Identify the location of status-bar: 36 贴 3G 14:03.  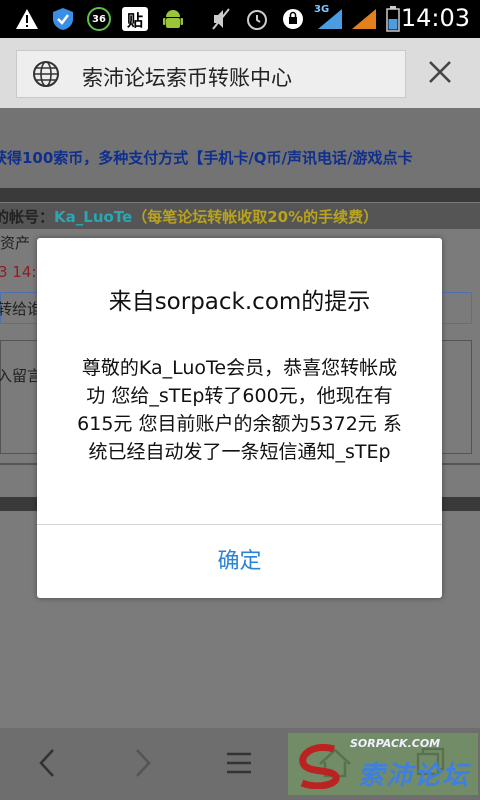
(240, 19).